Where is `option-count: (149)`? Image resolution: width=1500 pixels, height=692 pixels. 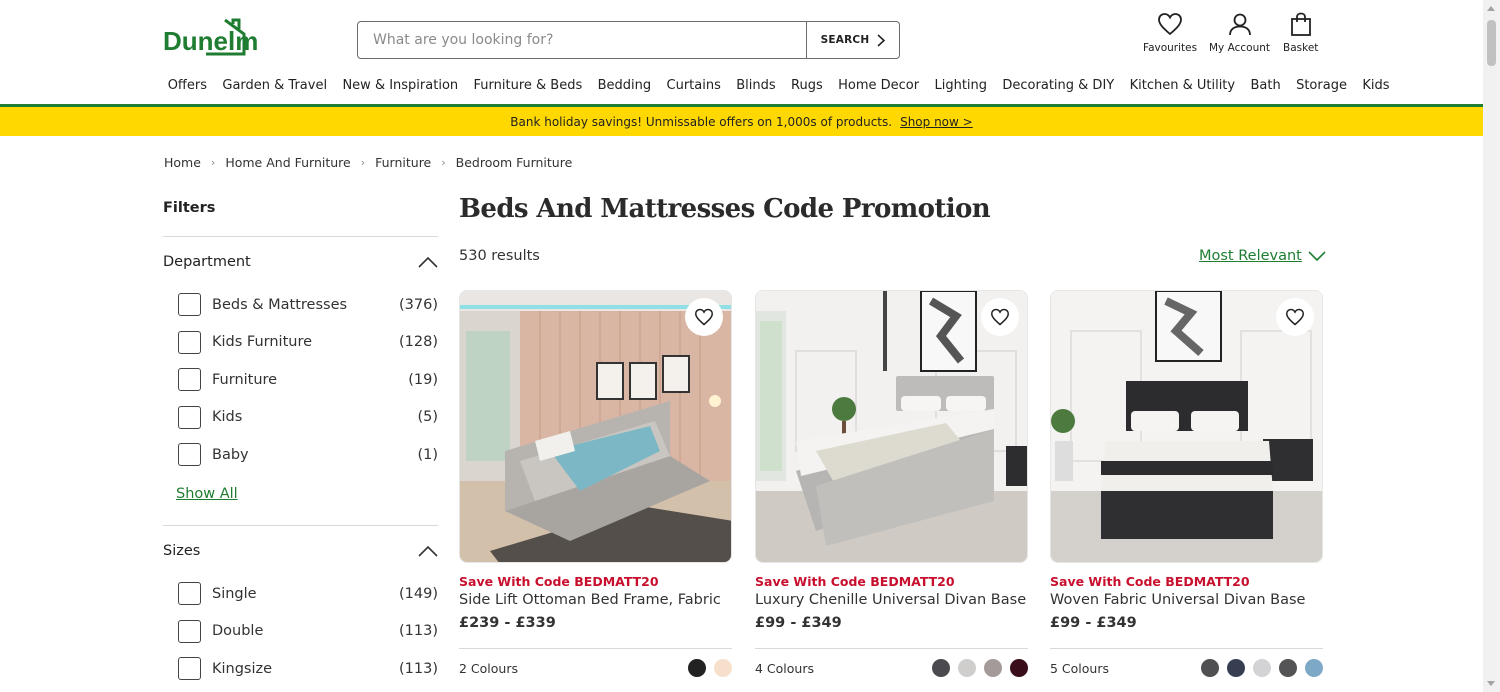 option-count: (149) is located at coordinates (418, 593).